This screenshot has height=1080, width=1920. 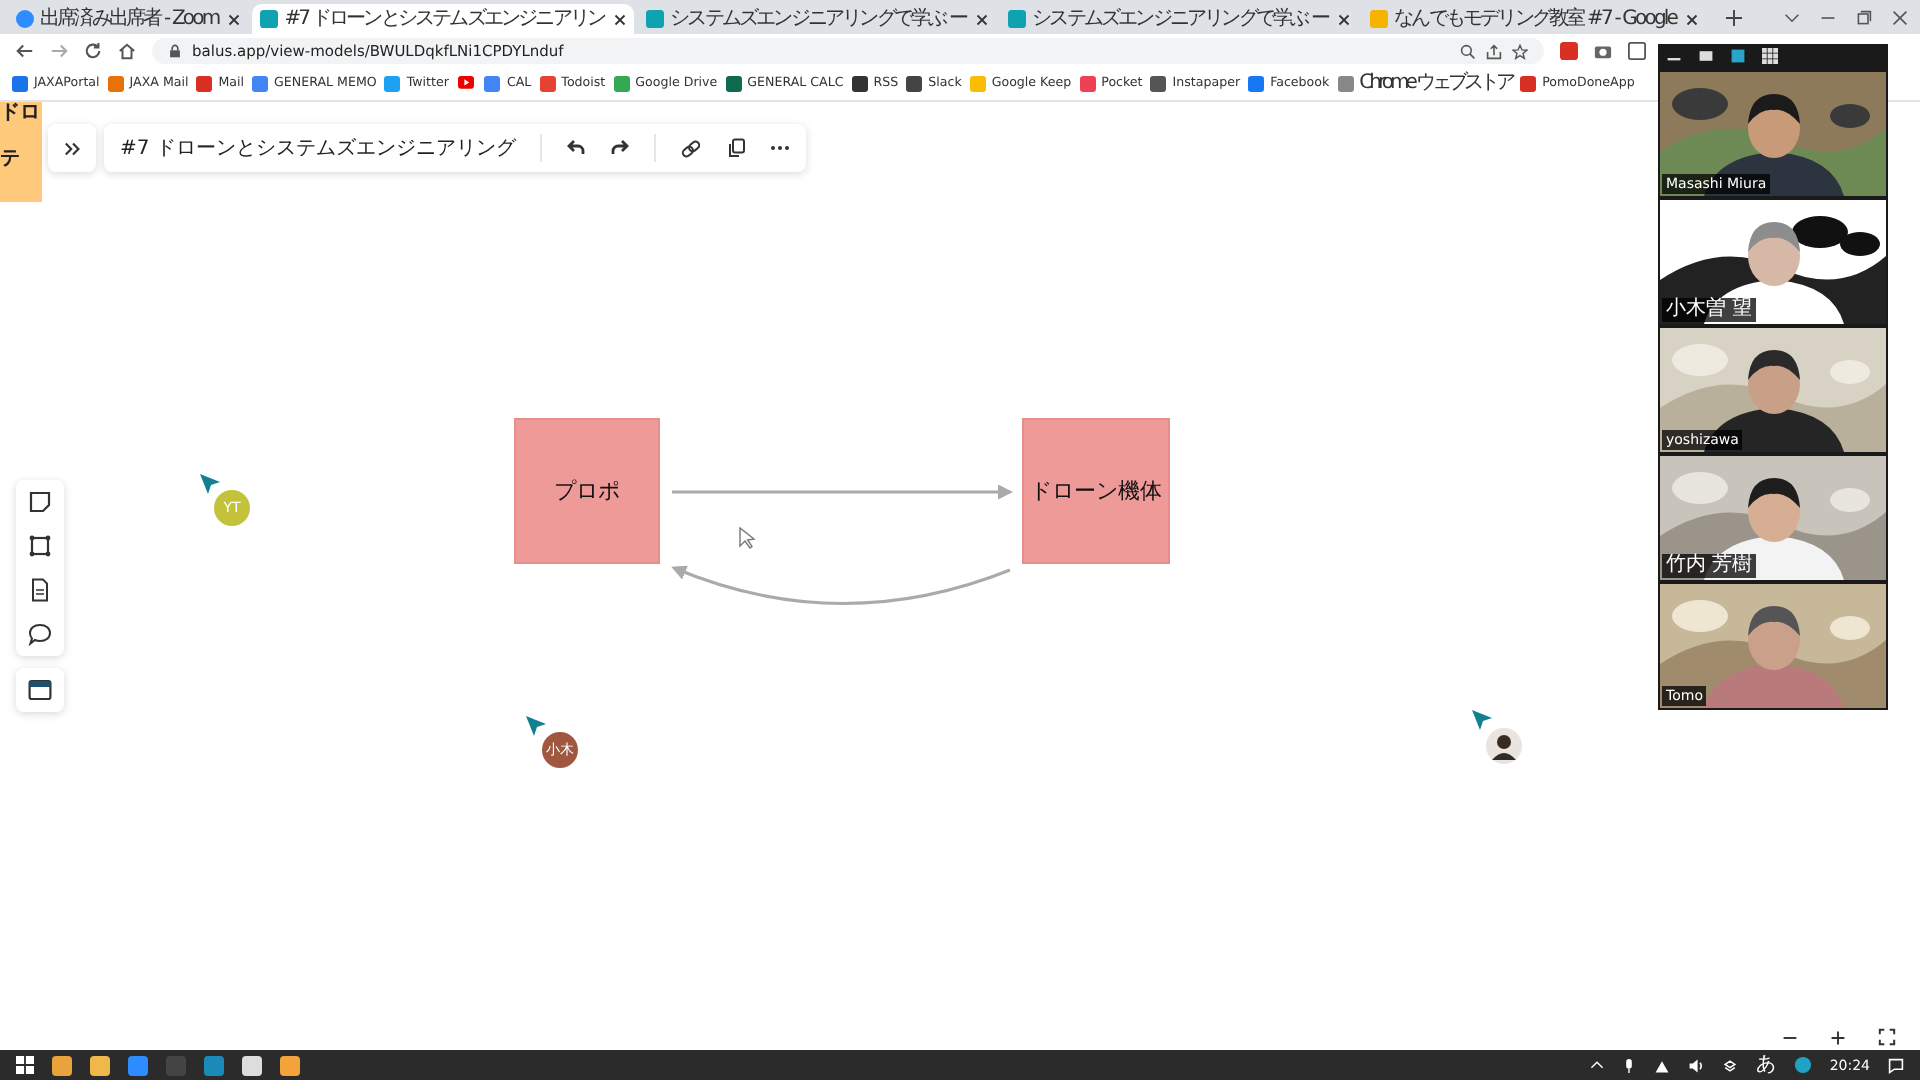 I want to click on chevron-down-icon, so click(x=1792, y=17).